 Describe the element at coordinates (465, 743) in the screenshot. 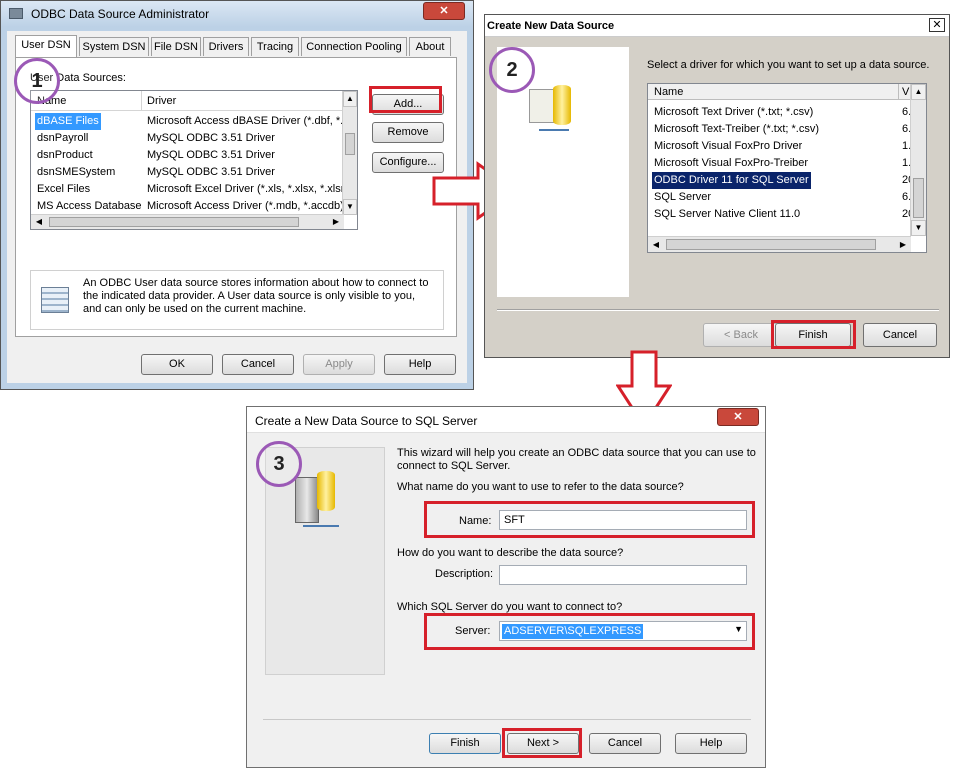

I see `finish-button: Finish` at that location.